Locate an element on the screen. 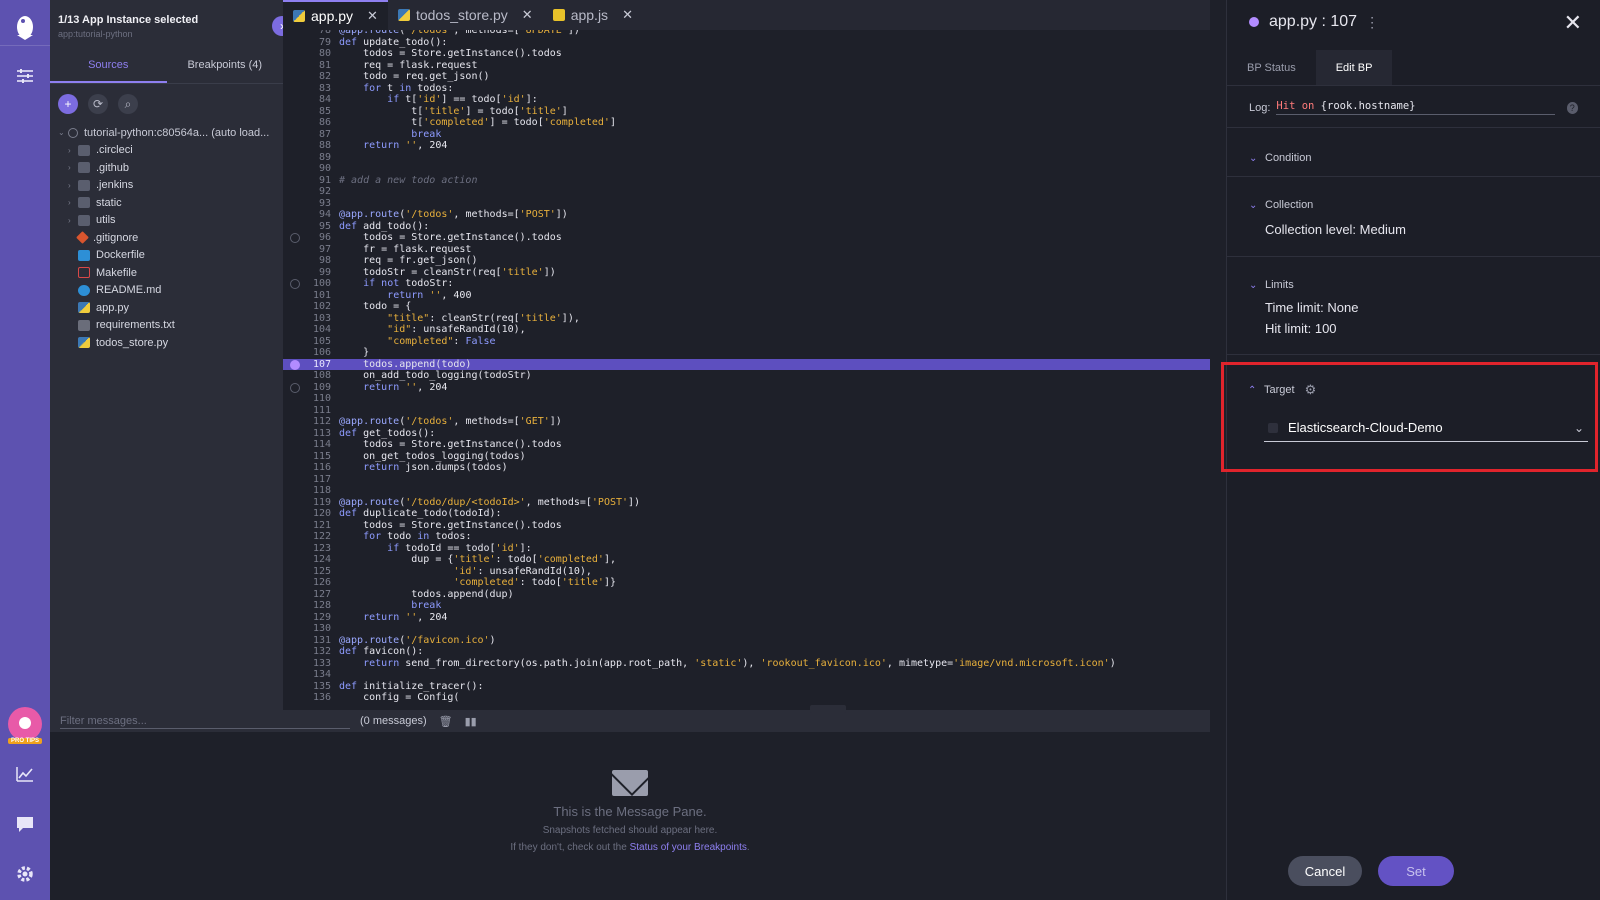 The height and width of the screenshot is (900, 1600). code-line: 82 todo = req.get_json() is located at coordinates (746, 77).